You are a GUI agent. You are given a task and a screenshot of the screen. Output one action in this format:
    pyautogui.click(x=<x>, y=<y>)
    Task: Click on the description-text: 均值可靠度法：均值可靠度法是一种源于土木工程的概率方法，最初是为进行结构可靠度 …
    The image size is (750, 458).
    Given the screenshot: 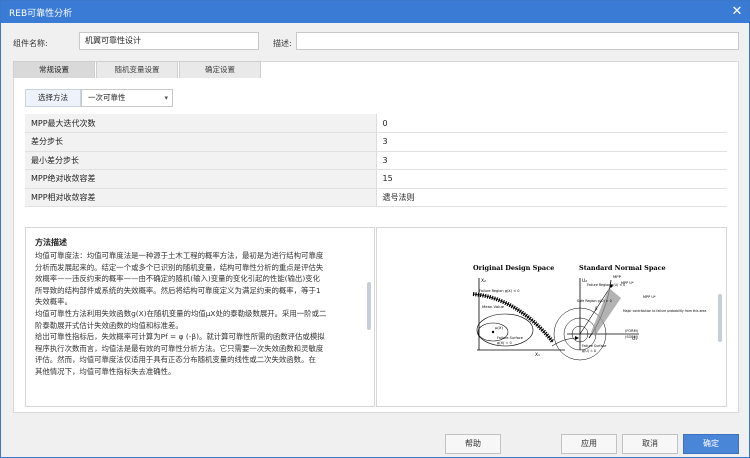 What is the action you would take?
    pyautogui.click(x=200, y=314)
    